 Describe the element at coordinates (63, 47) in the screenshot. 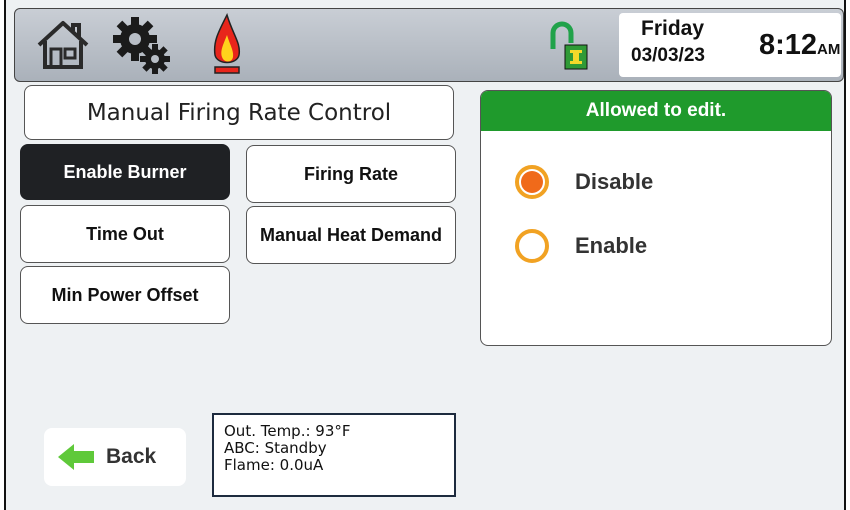

I see `home-icon` at that location.